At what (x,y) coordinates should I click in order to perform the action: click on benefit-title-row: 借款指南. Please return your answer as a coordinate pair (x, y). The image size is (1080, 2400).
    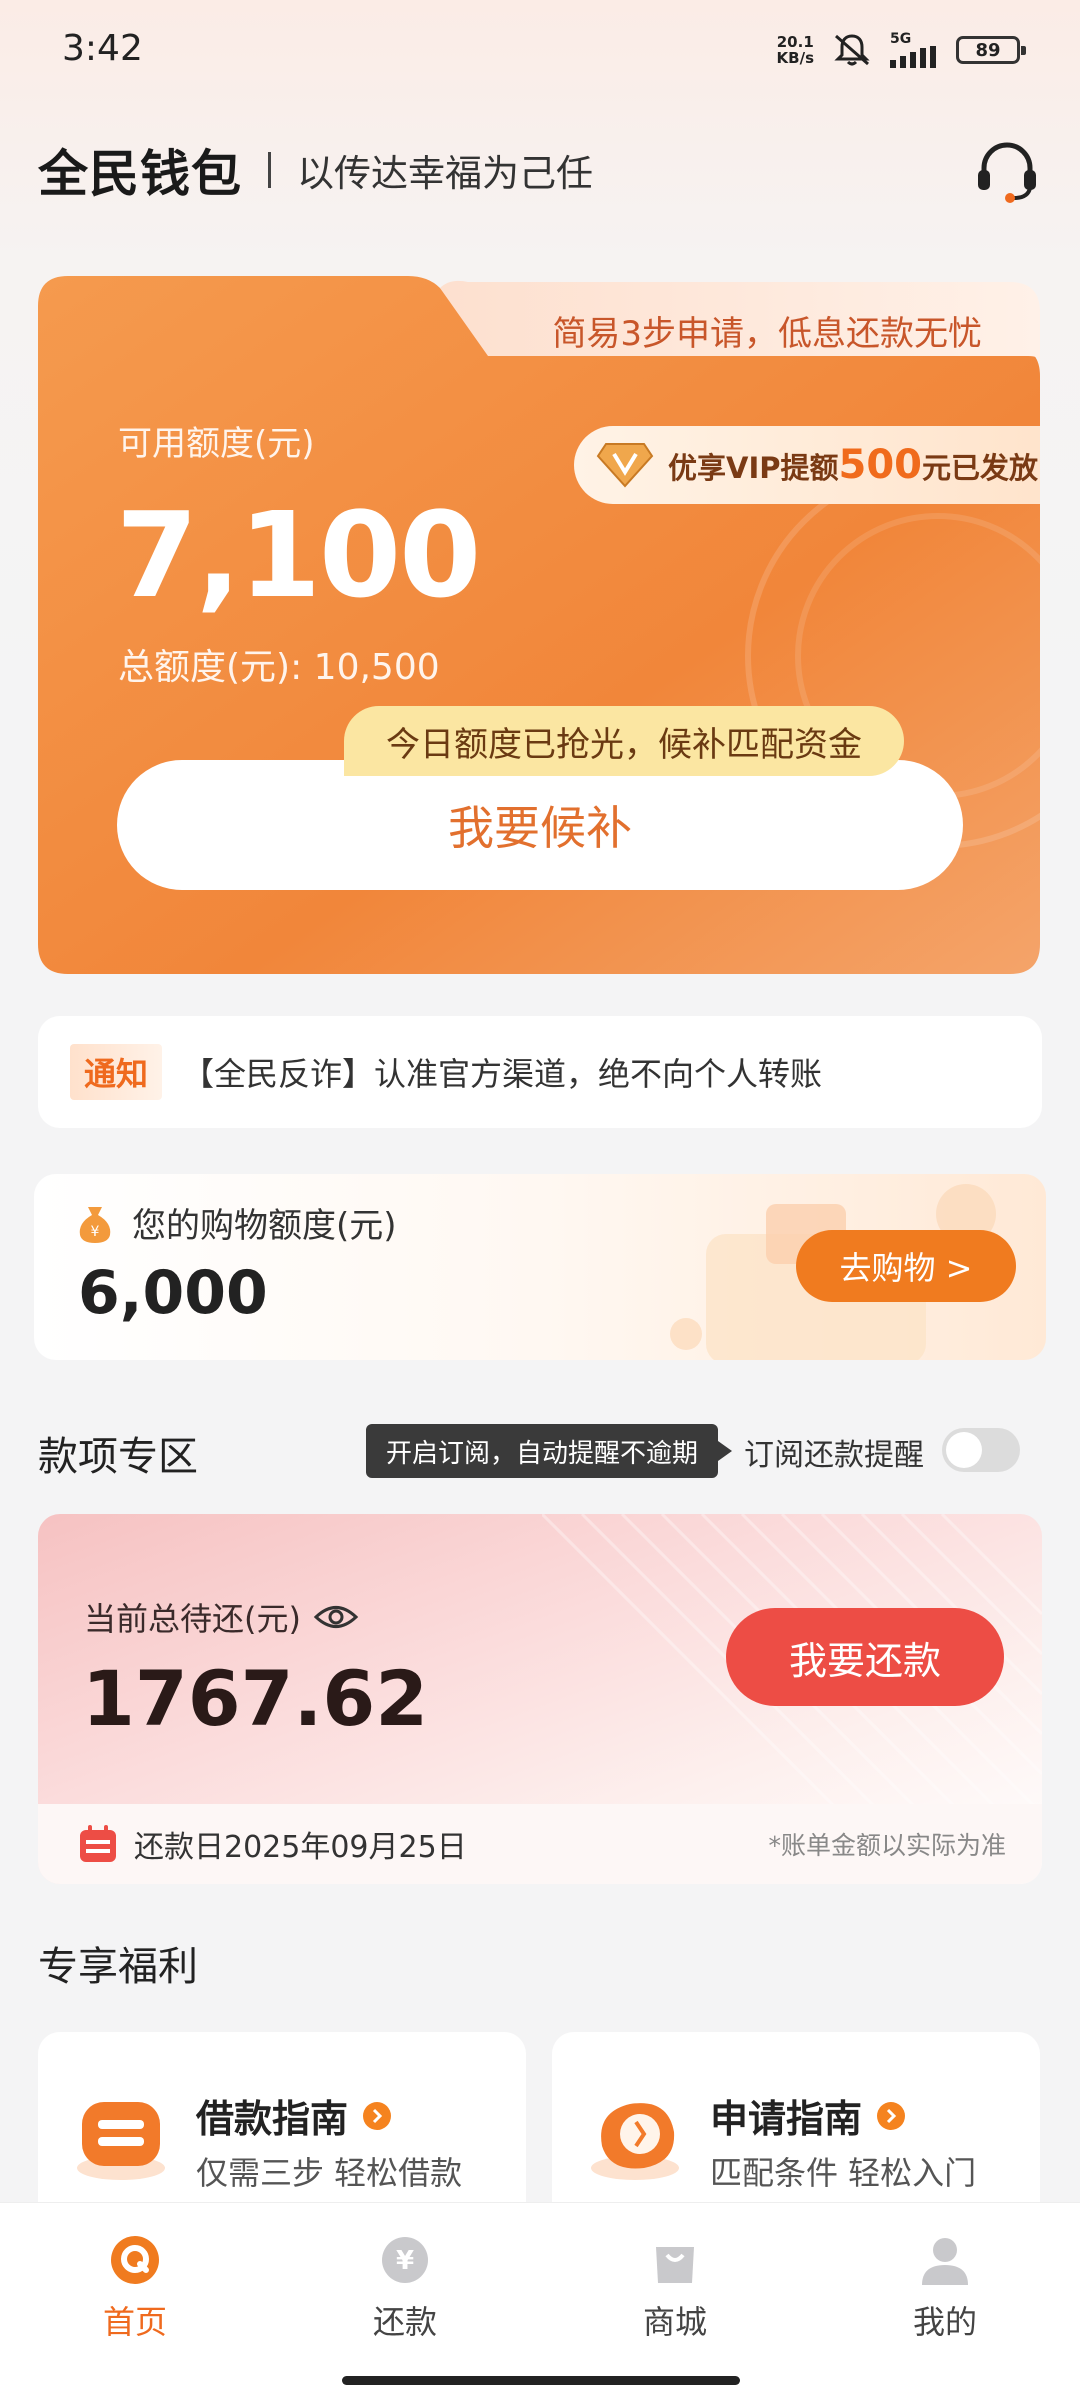
    Looking at the image, I should click on (294, 2115).